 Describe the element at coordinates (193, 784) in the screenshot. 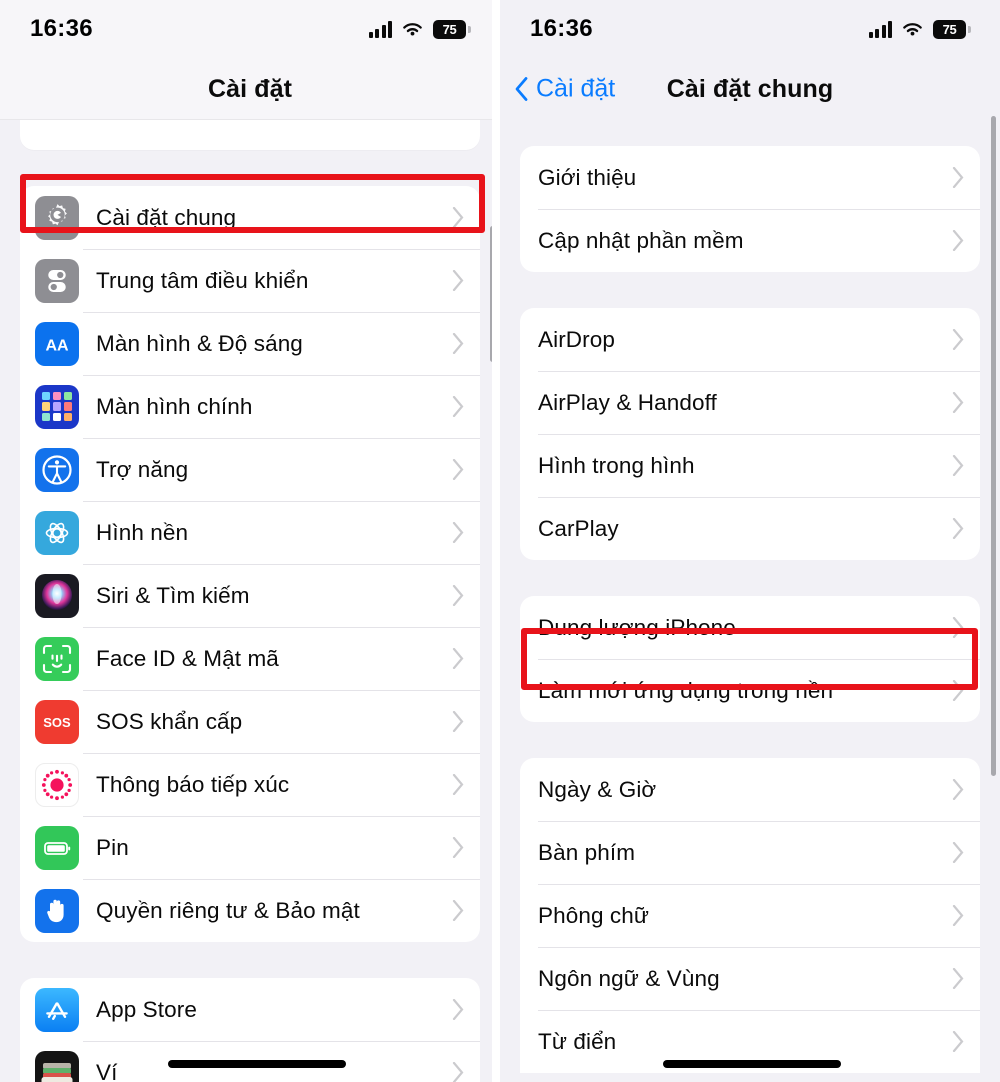

I see `sidebar-item-label: Thông báo tiếp xúc` at that location.